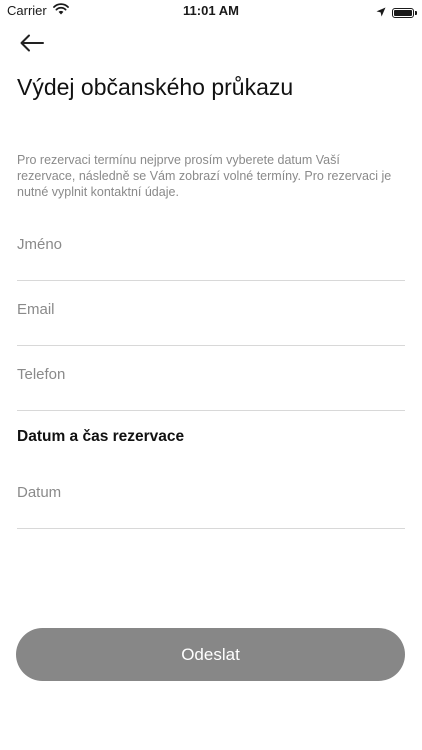 Image resolution: width=422 pixels, height=750 pixels. I want to click on phone-field, so click(211, 378).